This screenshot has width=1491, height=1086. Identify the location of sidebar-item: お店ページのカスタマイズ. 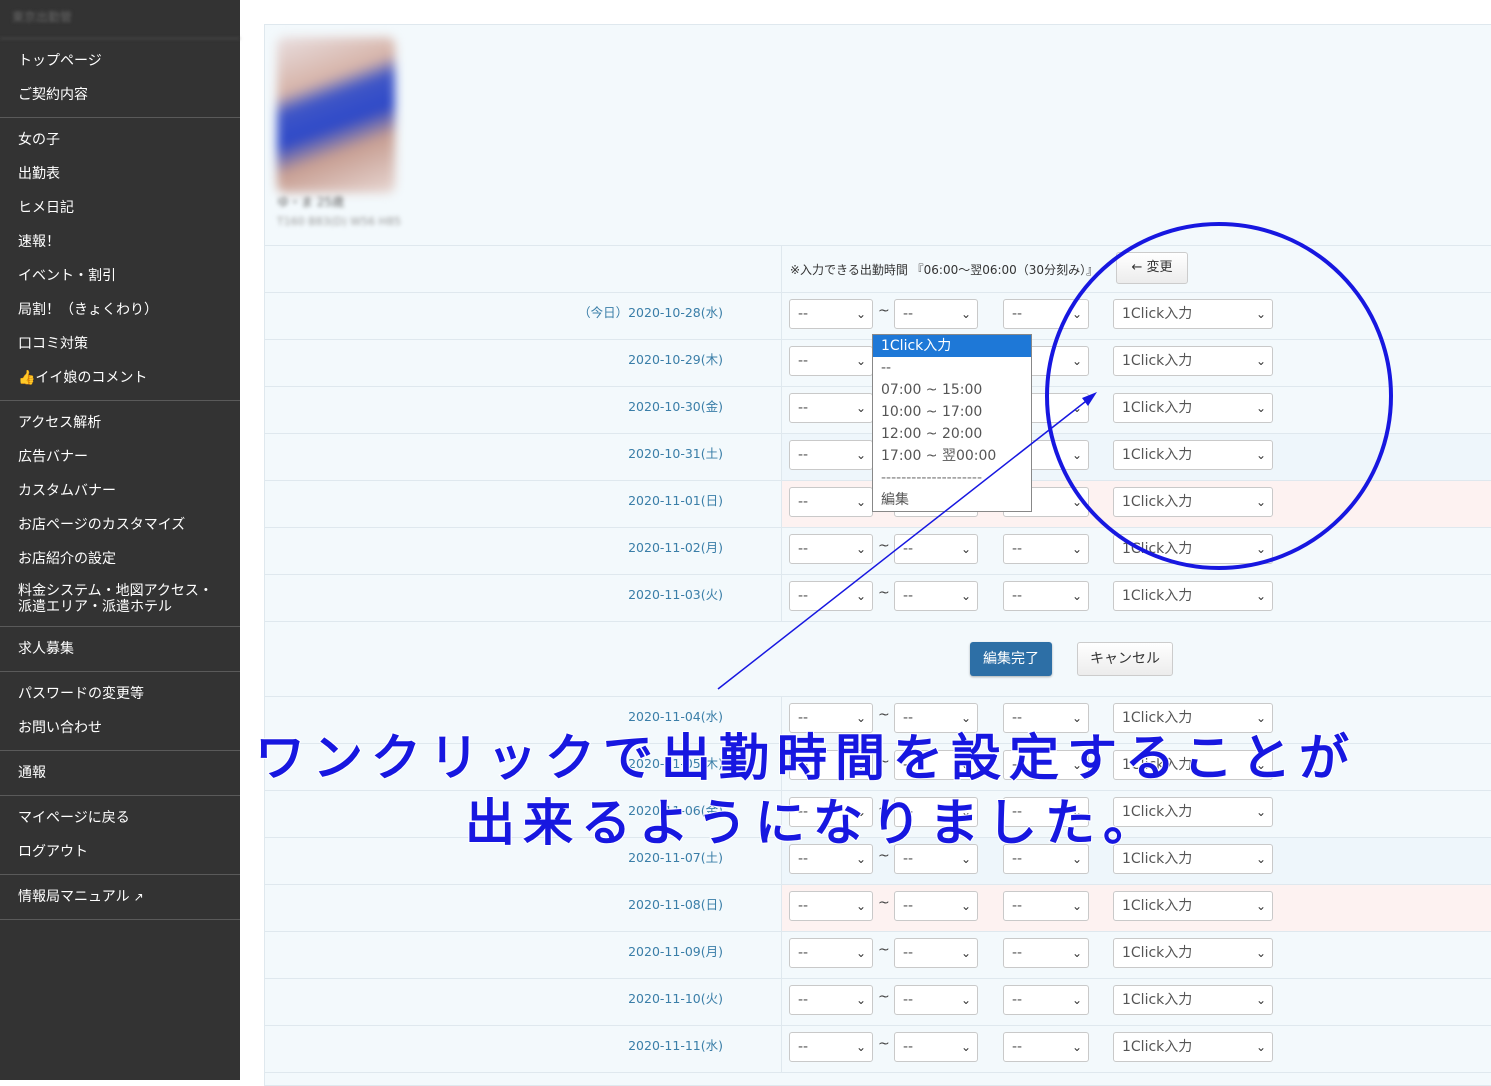
(120, 525).